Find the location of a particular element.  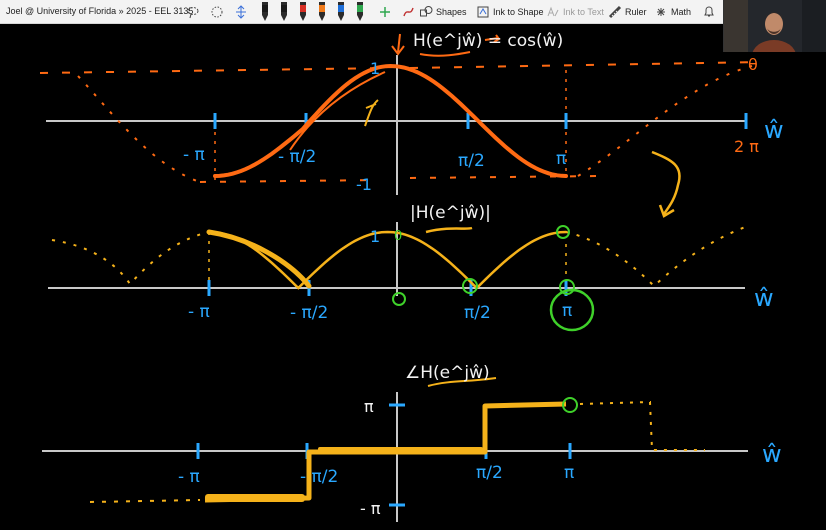

plot1-title: H(e^jŵ) = cos(ŵ) is located at coordinates (488, 41).